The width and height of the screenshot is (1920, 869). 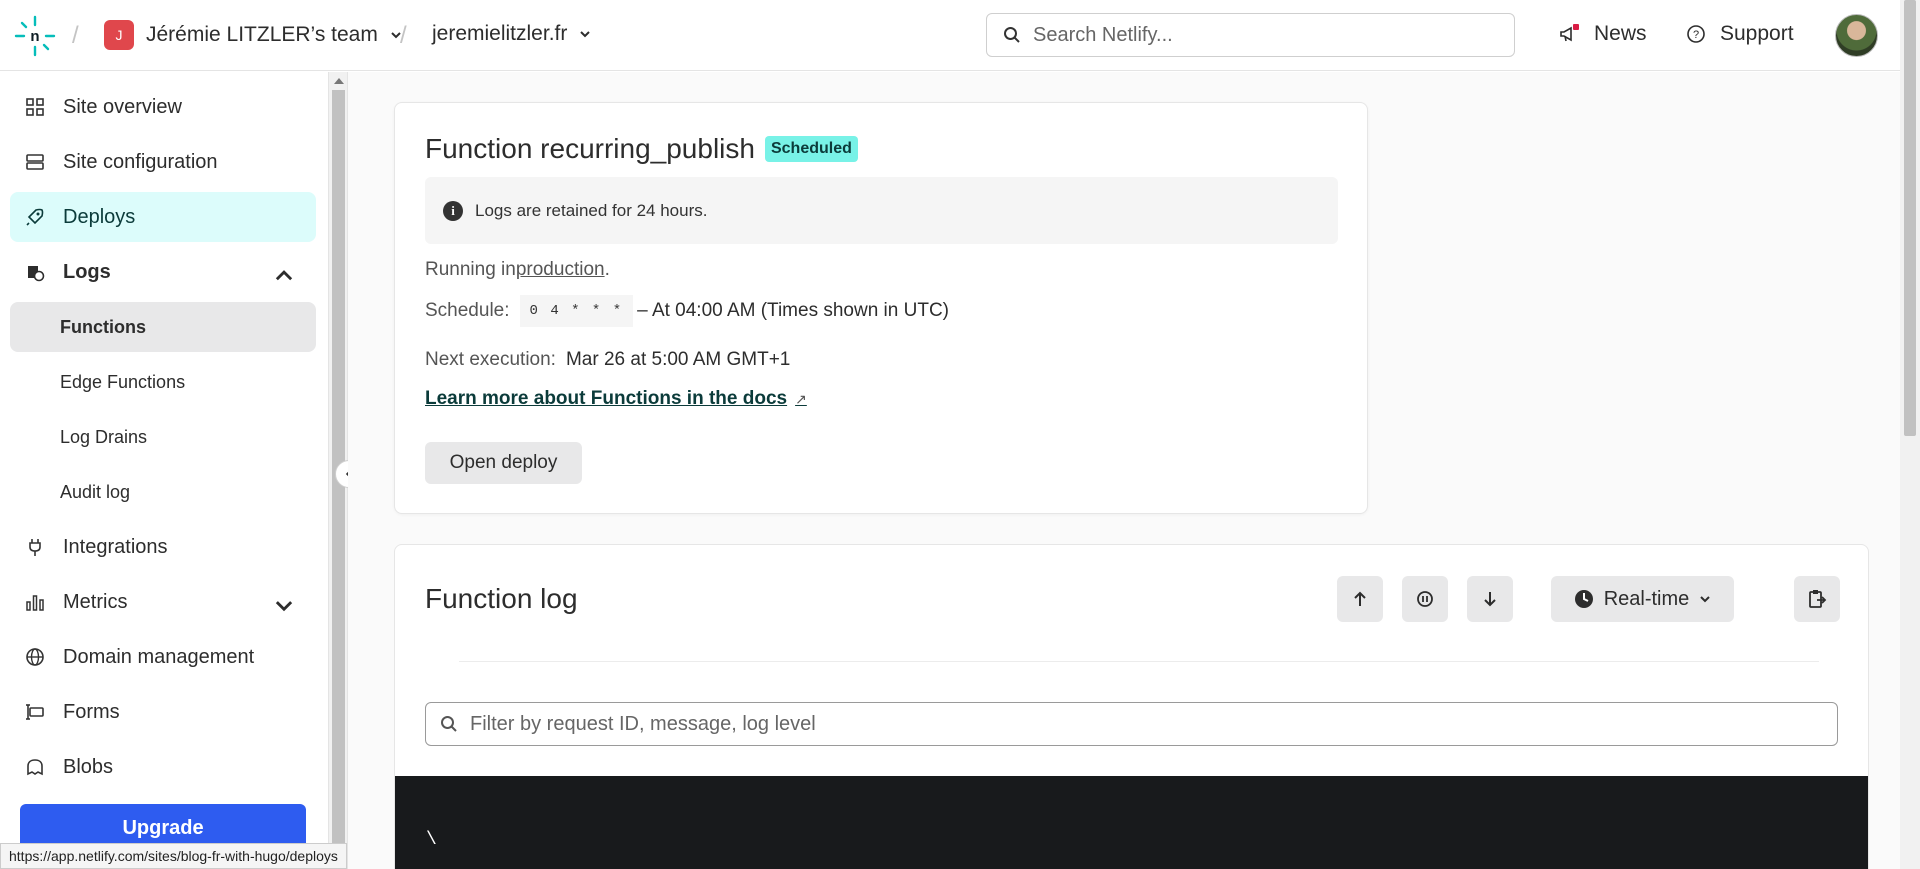 What do you see at coordinates (881, 210) in the screenshot?
I see `info-notice: i Logs are retained for 24 hours.` at bounding box center [881, 210].